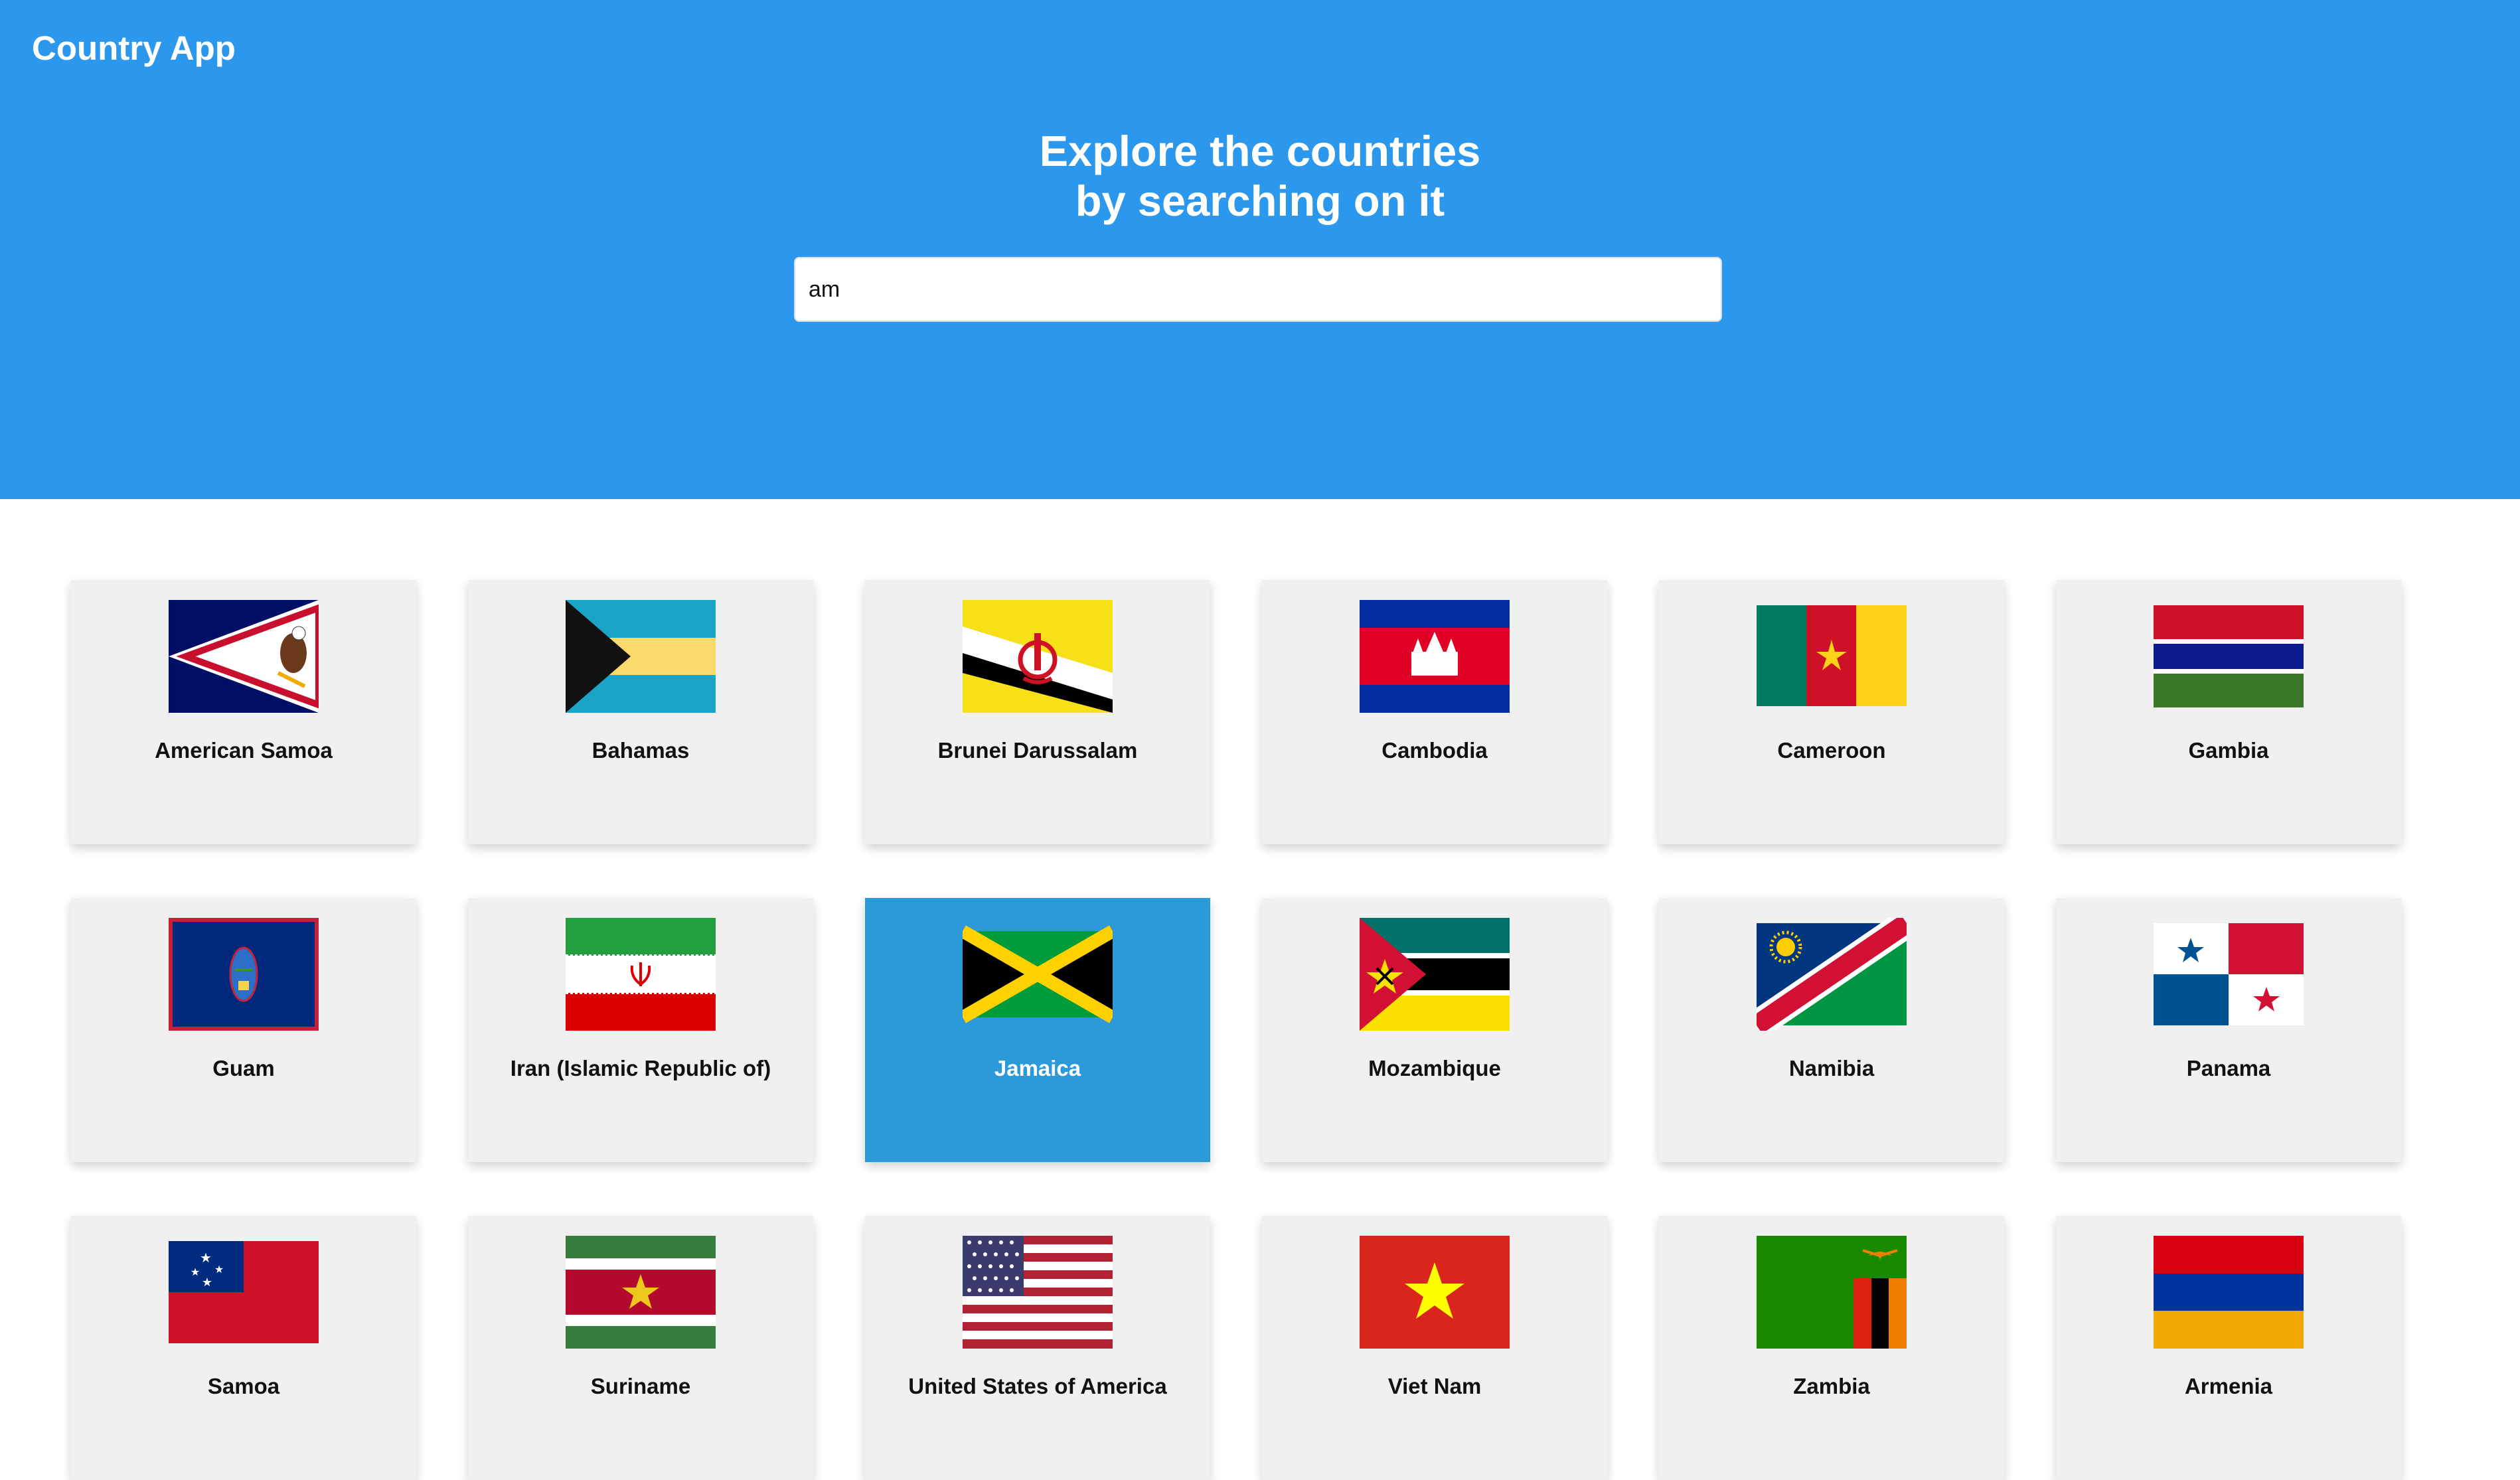 The width and height of the screenshot is (2520, 1480). I want to click on country-card-cameroon: Cameroon, so click(1831, 712).